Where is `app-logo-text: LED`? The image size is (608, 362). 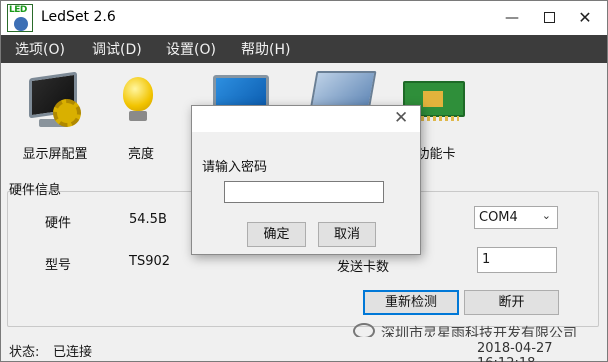 app-logo-text: LED is located at coordinates (18, 10).